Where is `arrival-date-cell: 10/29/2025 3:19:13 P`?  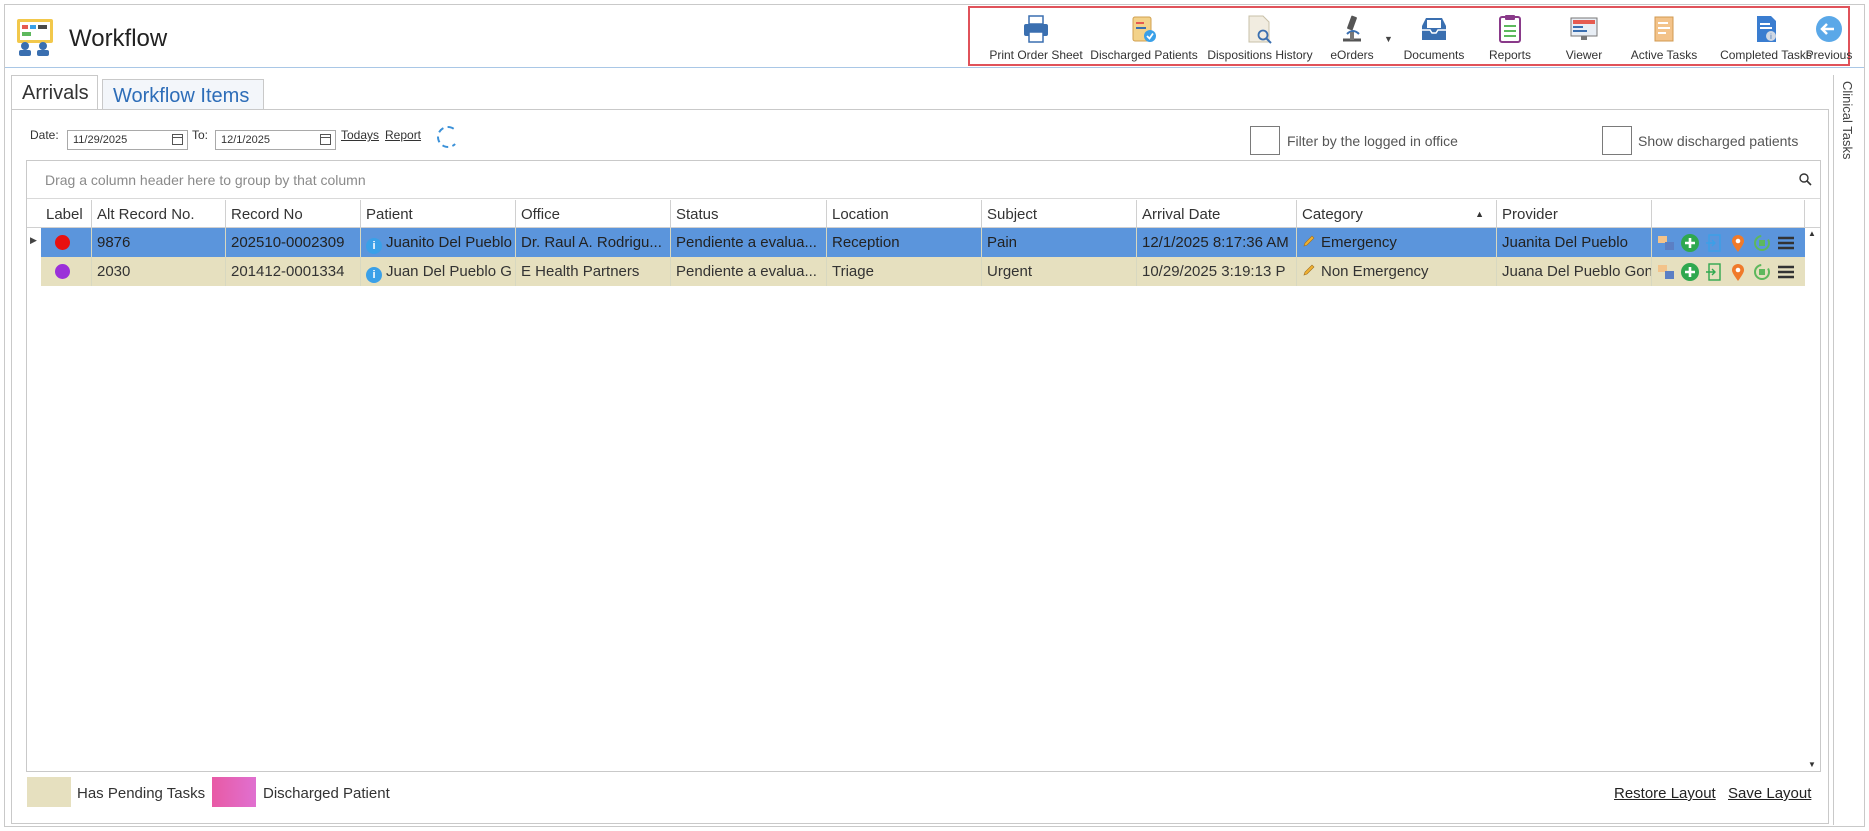
arrival-date-cell: 10/29/2025 3:19:13 P is located at coordinates (1217, 271).